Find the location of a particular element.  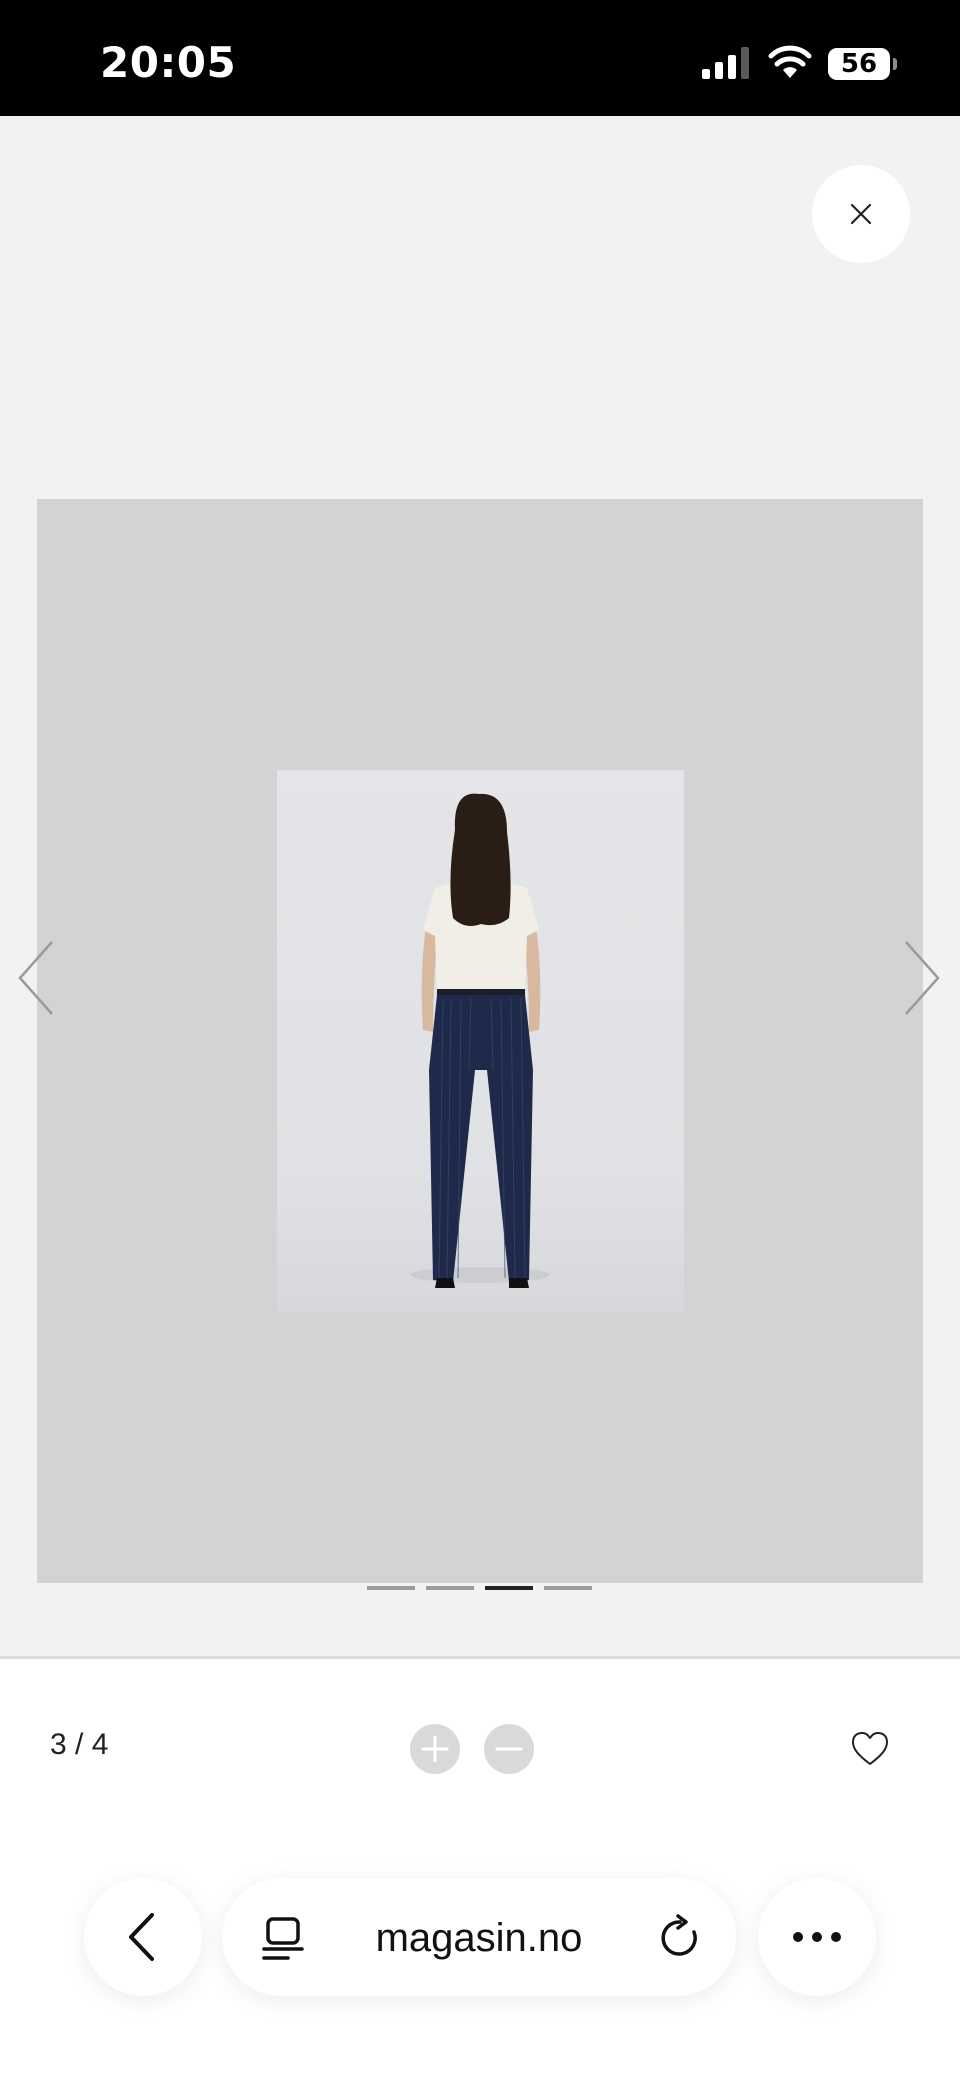

more-options-button is located at coordinates (817, 1937).